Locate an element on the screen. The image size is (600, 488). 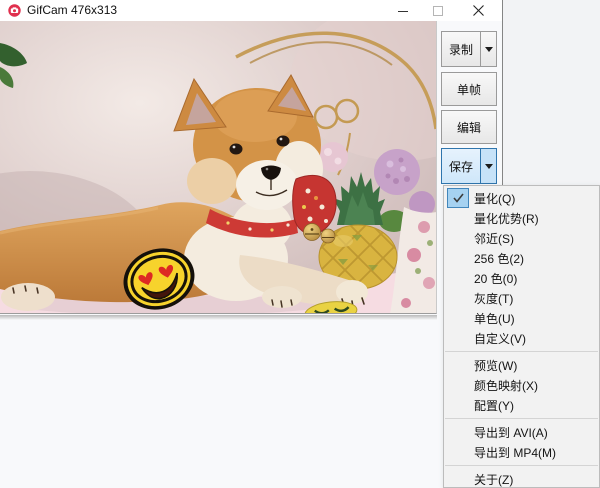
save-button: 保存 is located at coordinates (469, 166).